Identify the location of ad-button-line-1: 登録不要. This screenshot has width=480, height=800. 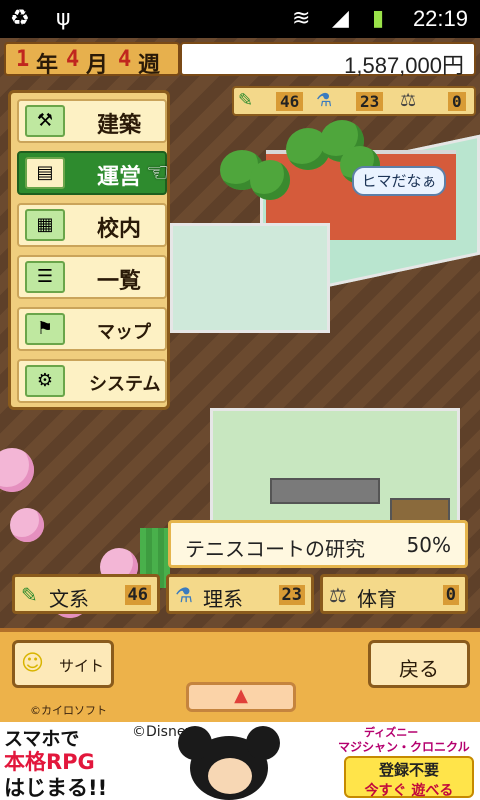
(408, 770).